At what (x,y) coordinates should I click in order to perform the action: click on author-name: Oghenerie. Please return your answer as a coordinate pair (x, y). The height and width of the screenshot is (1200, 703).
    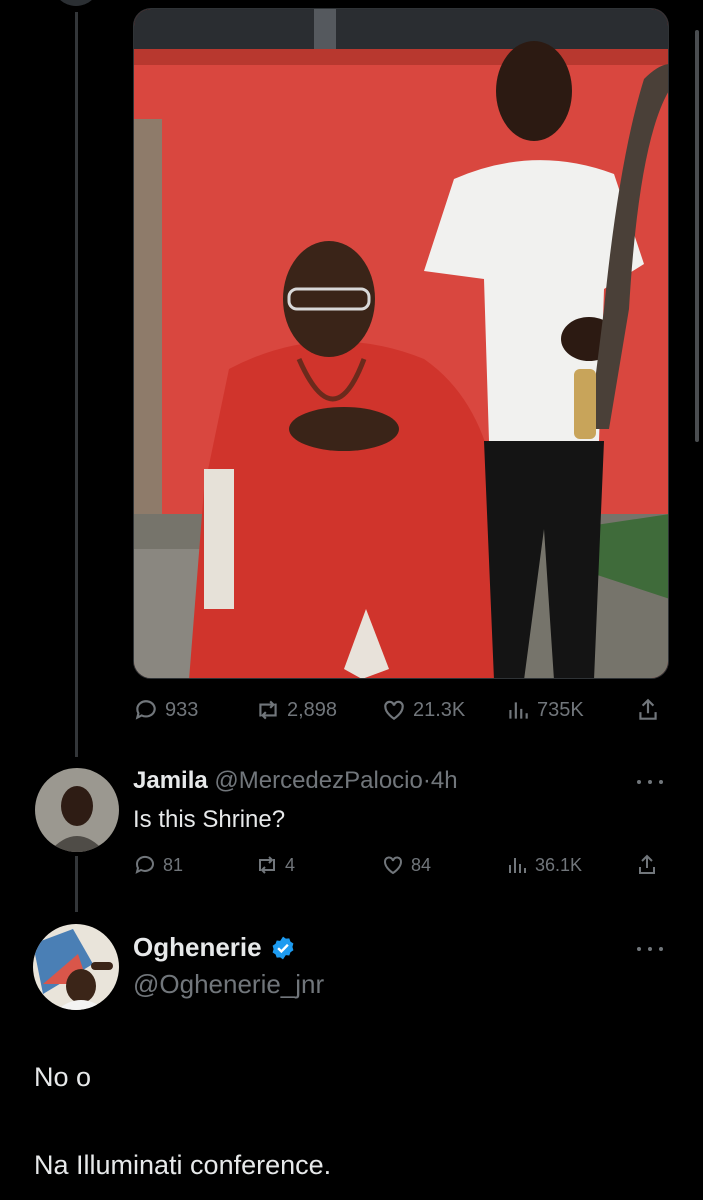
    Looking at the image, I should click on (214, 947).